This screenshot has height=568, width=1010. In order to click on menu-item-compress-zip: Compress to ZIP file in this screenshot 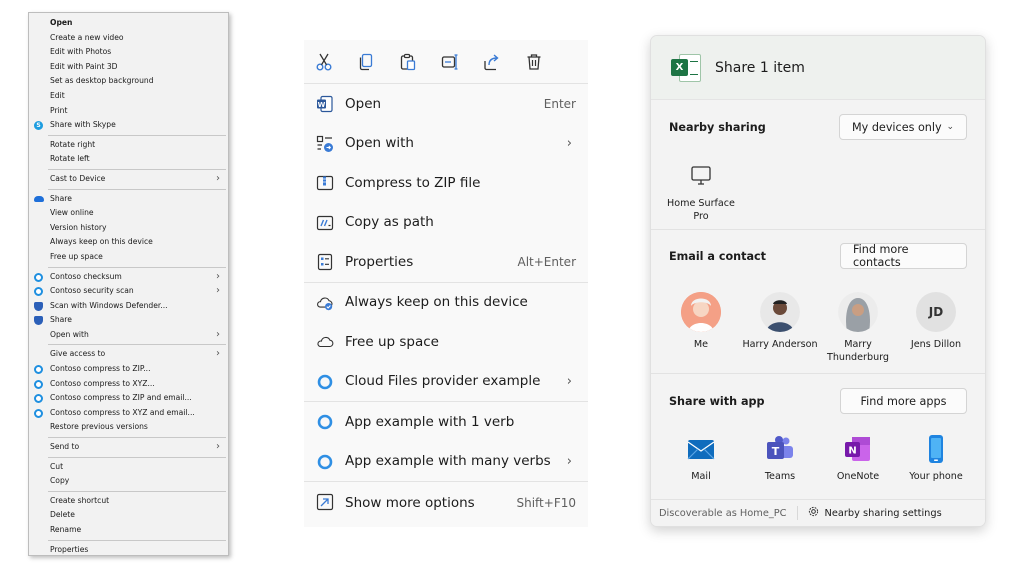, I will do `click(446, 183)`.